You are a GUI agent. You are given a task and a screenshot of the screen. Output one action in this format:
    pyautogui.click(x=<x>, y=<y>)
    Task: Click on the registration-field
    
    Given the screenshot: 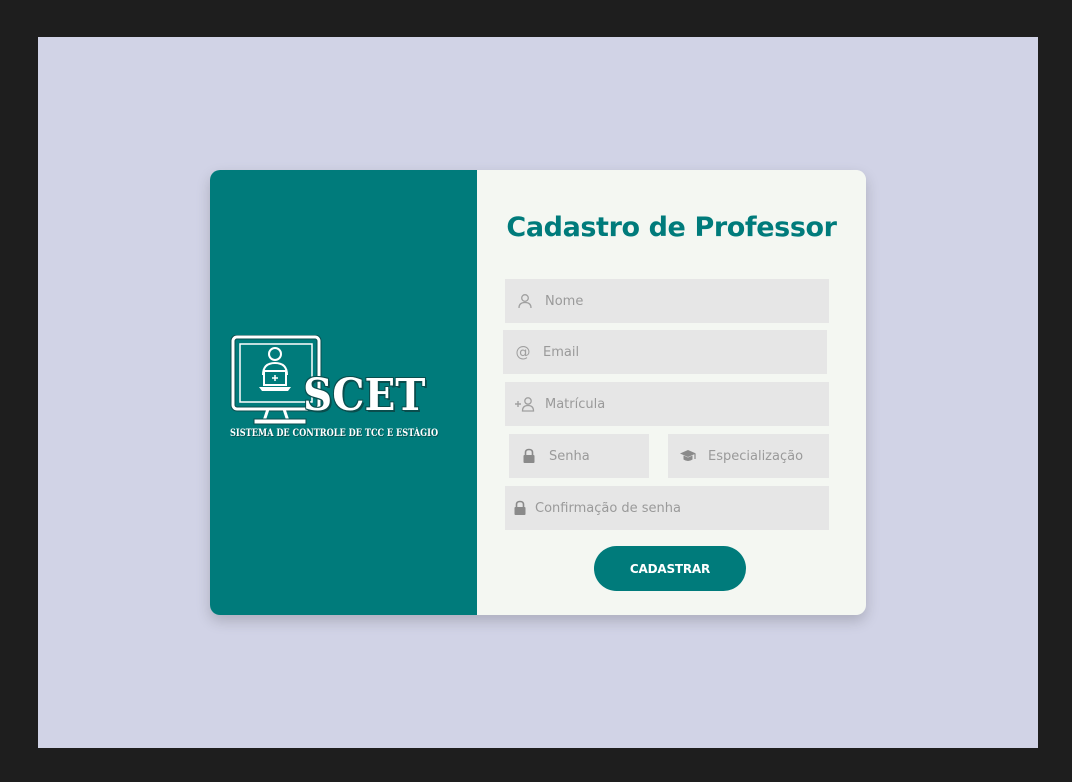 What is the action you would take?
    pyautogui.click(x=667, y=404)
    